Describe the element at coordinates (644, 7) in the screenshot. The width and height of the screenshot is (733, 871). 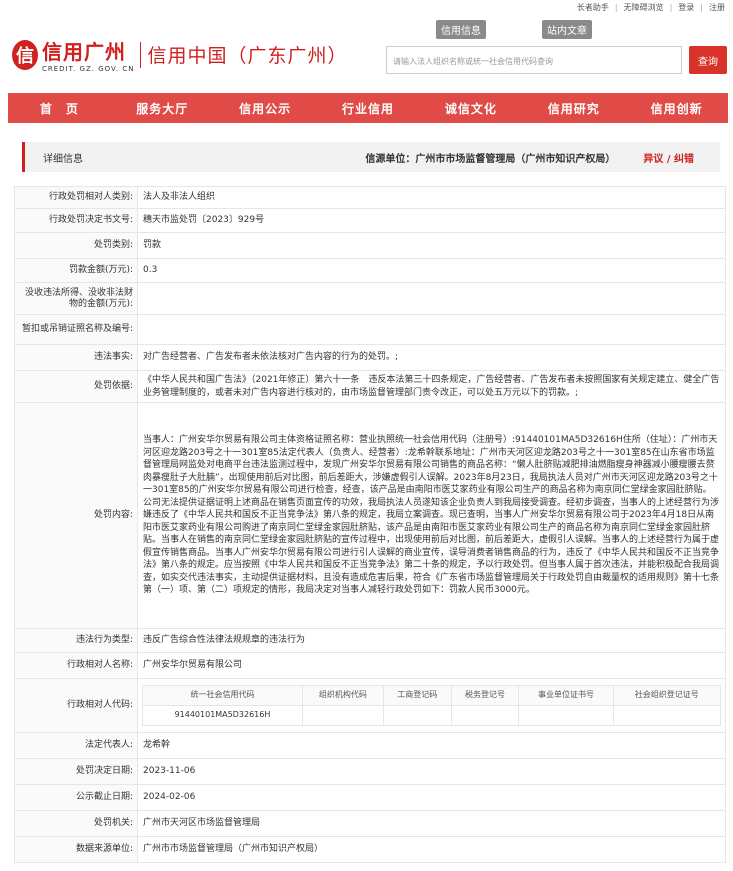
I see `accessibility-link: 无障碍浏览` at that location.